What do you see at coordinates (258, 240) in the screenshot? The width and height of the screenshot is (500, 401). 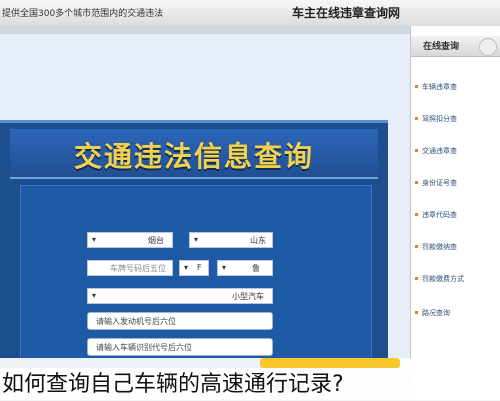 I see `province-select-value: 山东` at bounding box center [258, 240].